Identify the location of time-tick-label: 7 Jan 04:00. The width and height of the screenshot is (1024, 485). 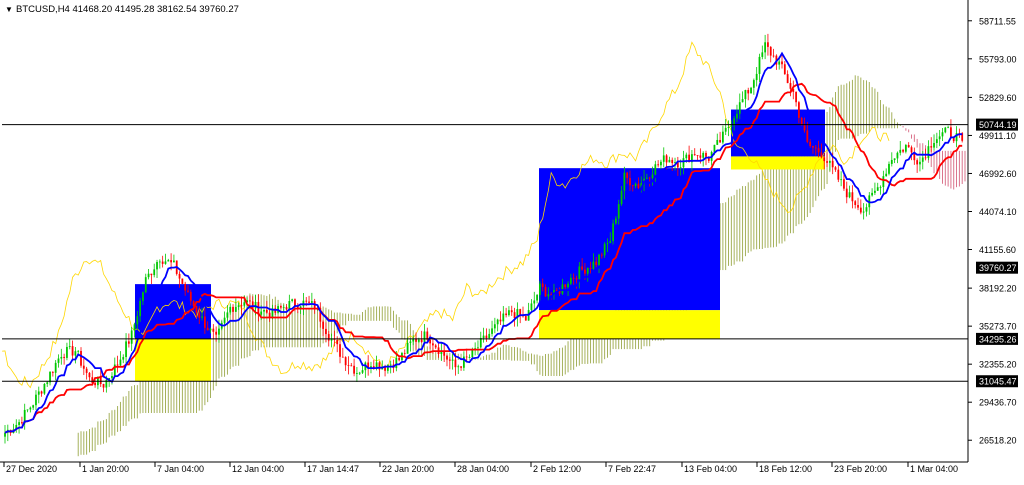
(180, 469).